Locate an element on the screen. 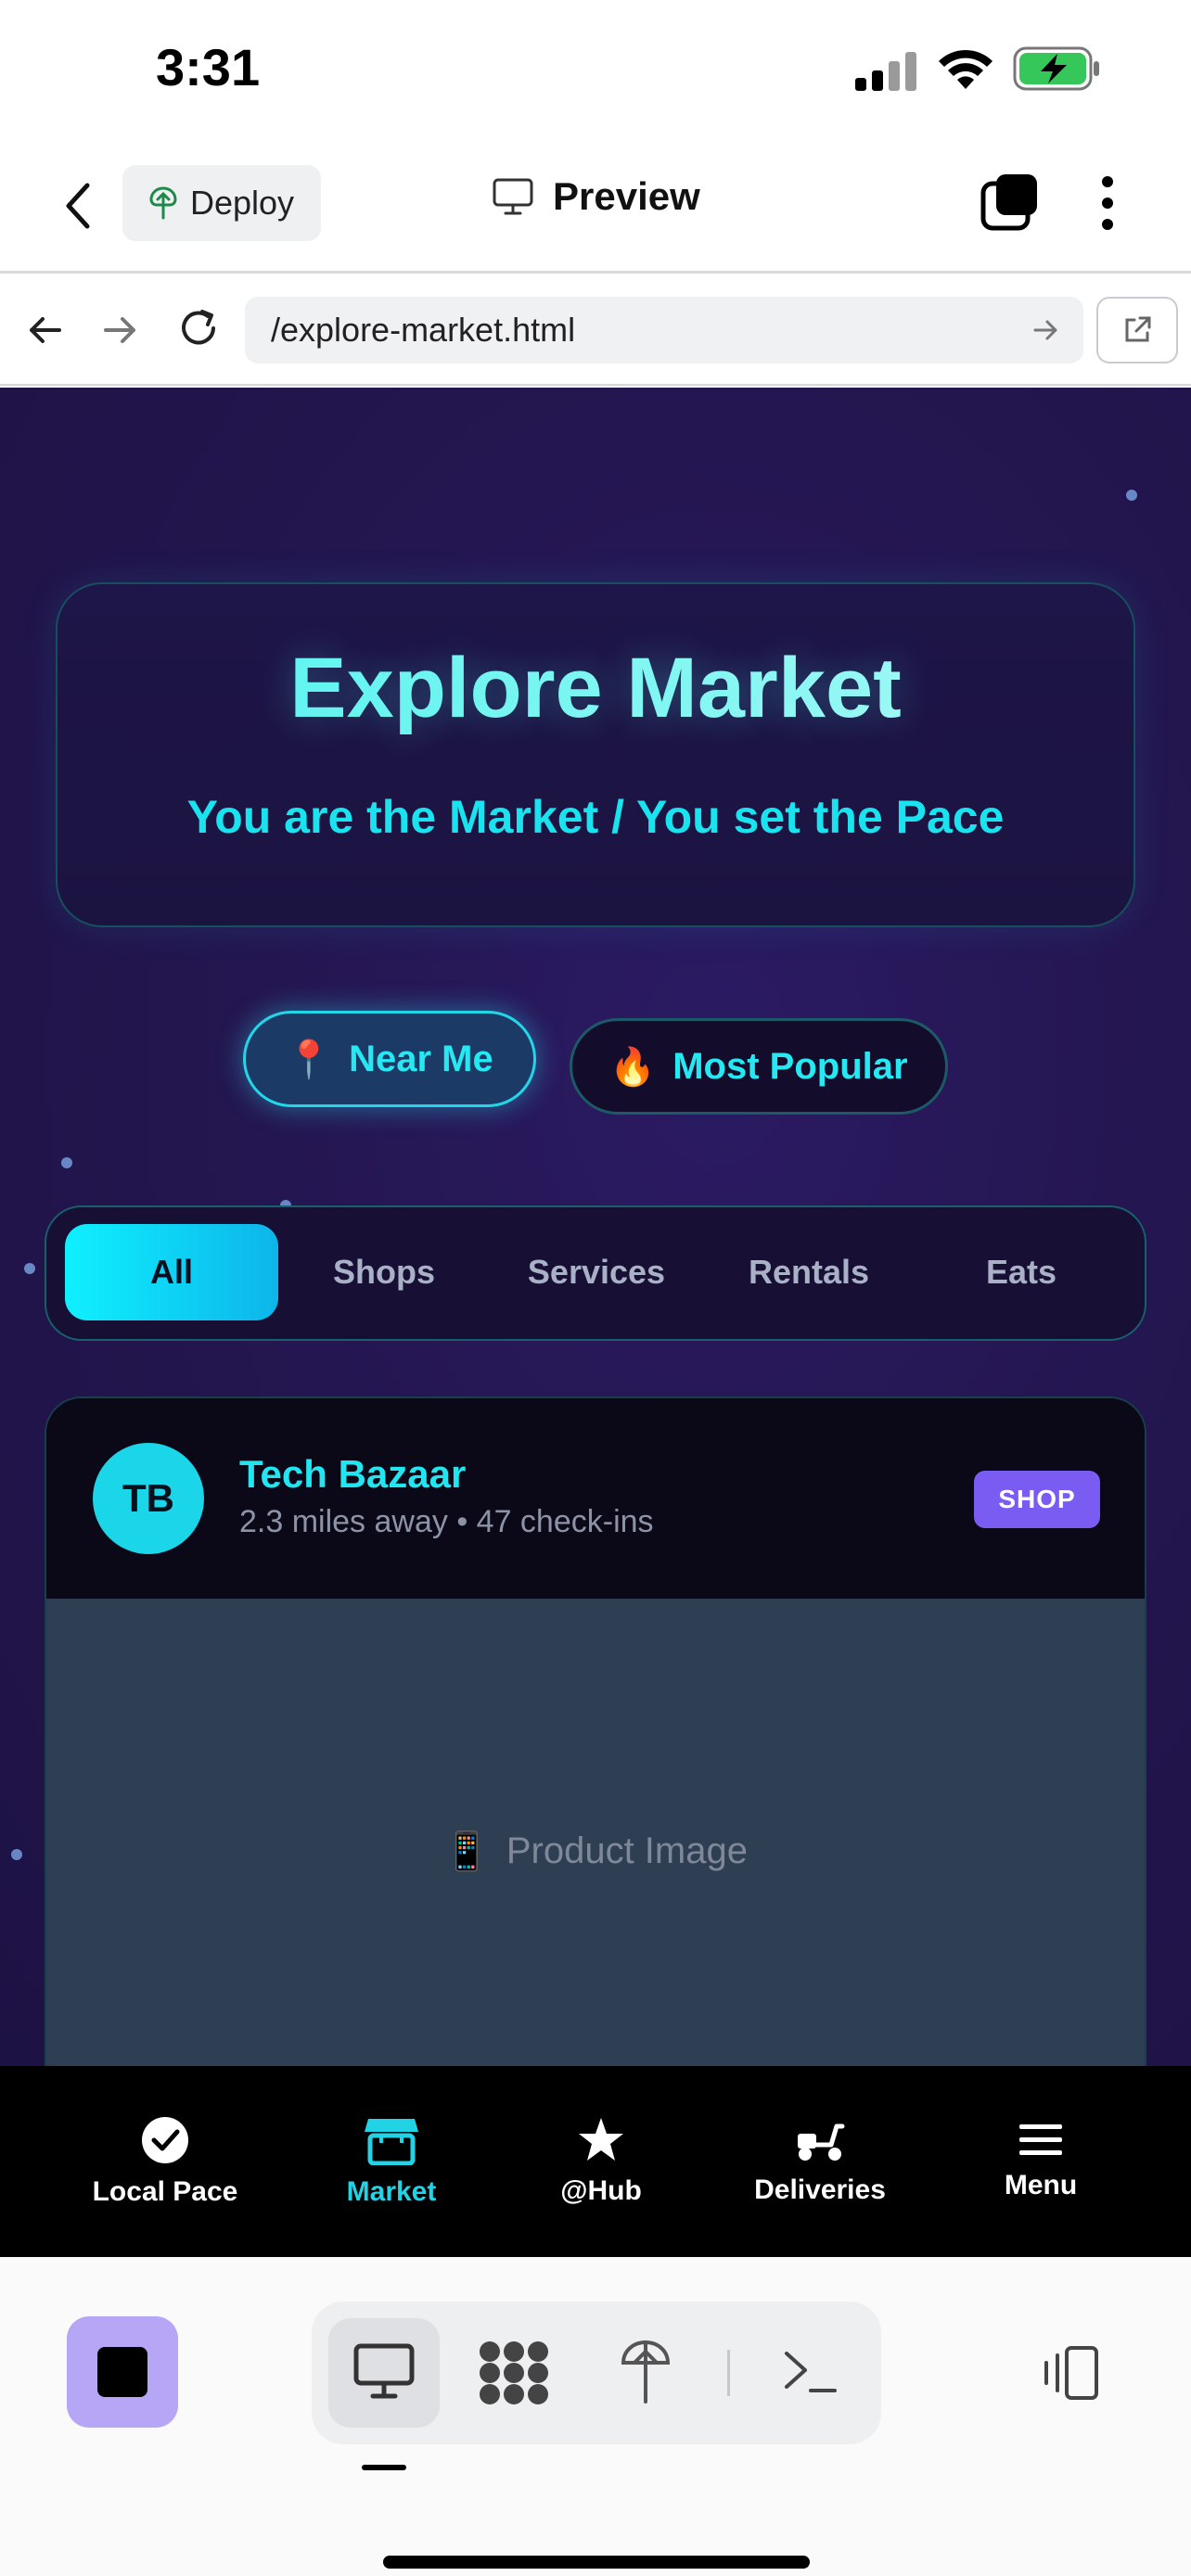  deploy-view-icon is located at coordinates (646, 2372).